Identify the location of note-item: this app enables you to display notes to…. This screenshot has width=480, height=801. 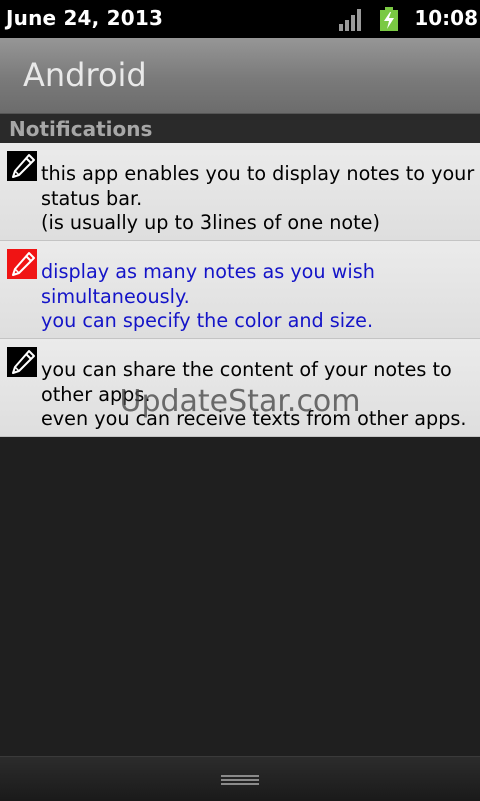
(240, 192).